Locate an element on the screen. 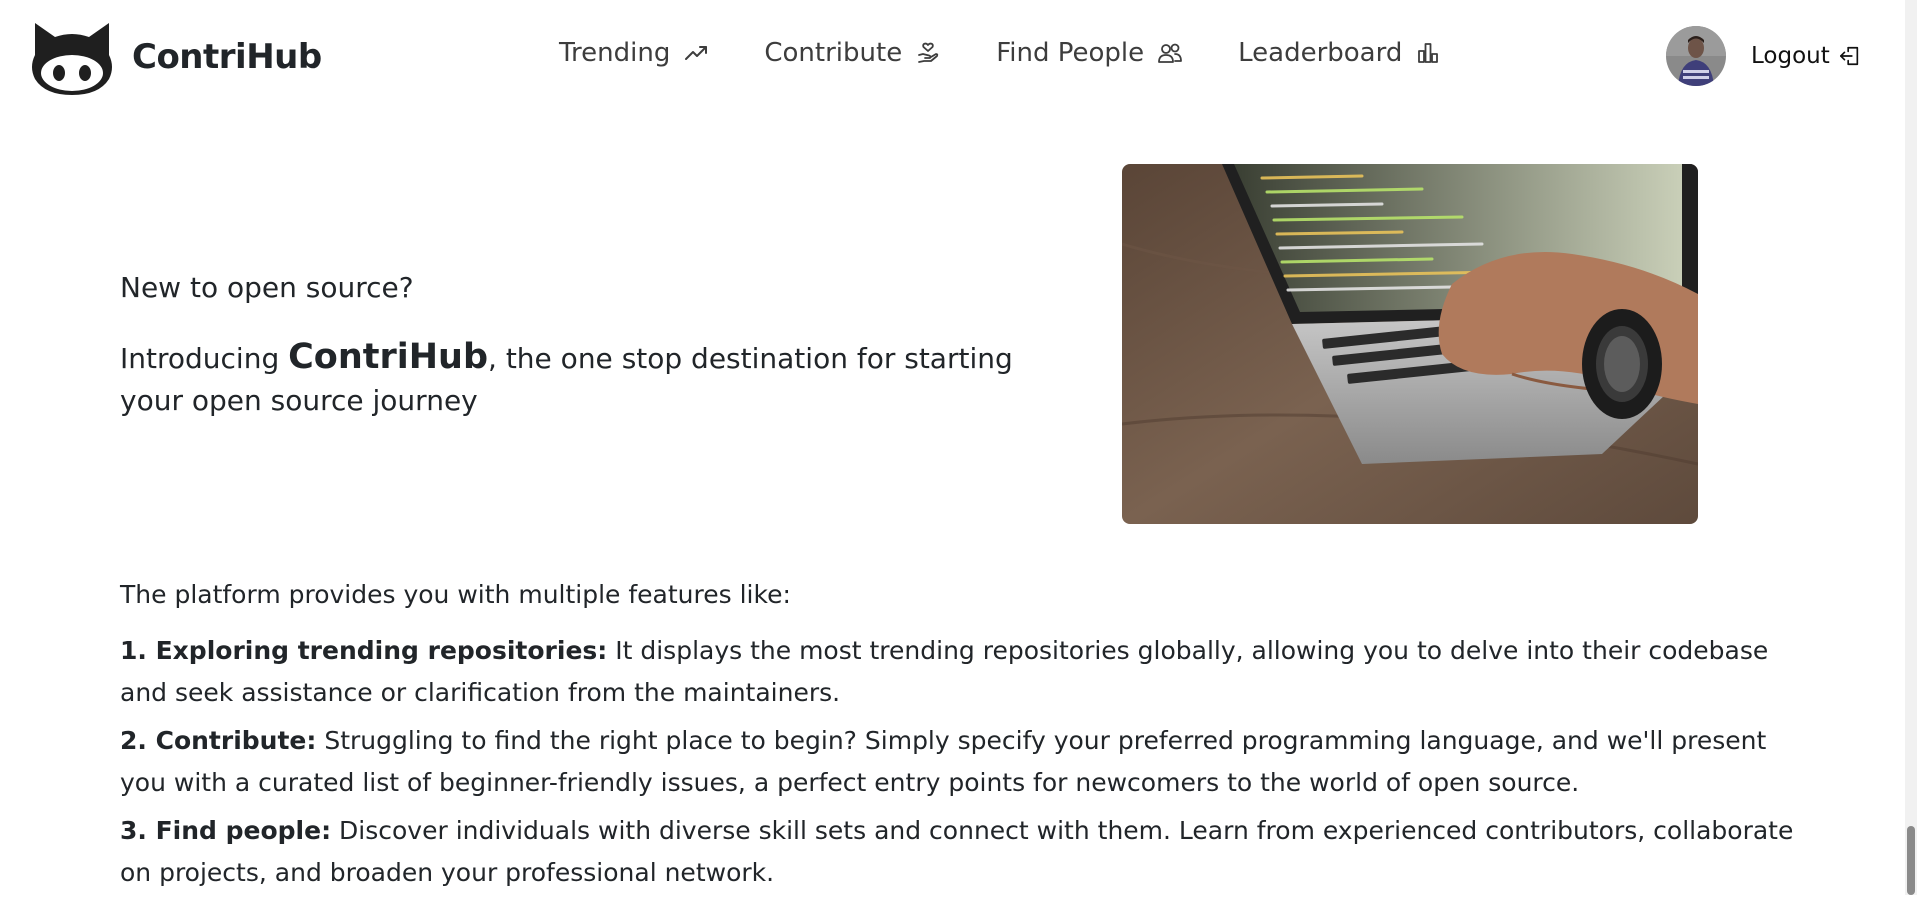  nav-item-trending: Trending is located at coordinates (633, 53).